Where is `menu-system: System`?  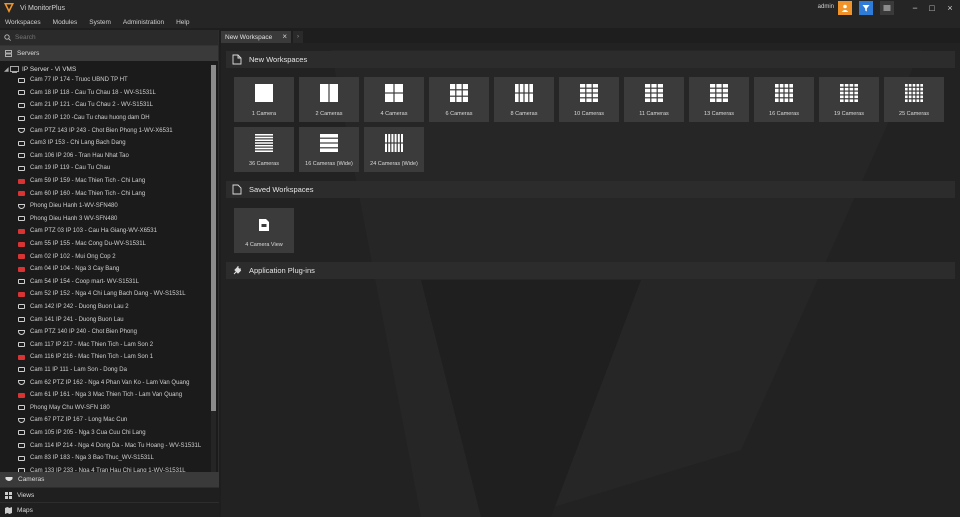
menu-system: System is located at coordinates (100, 22).